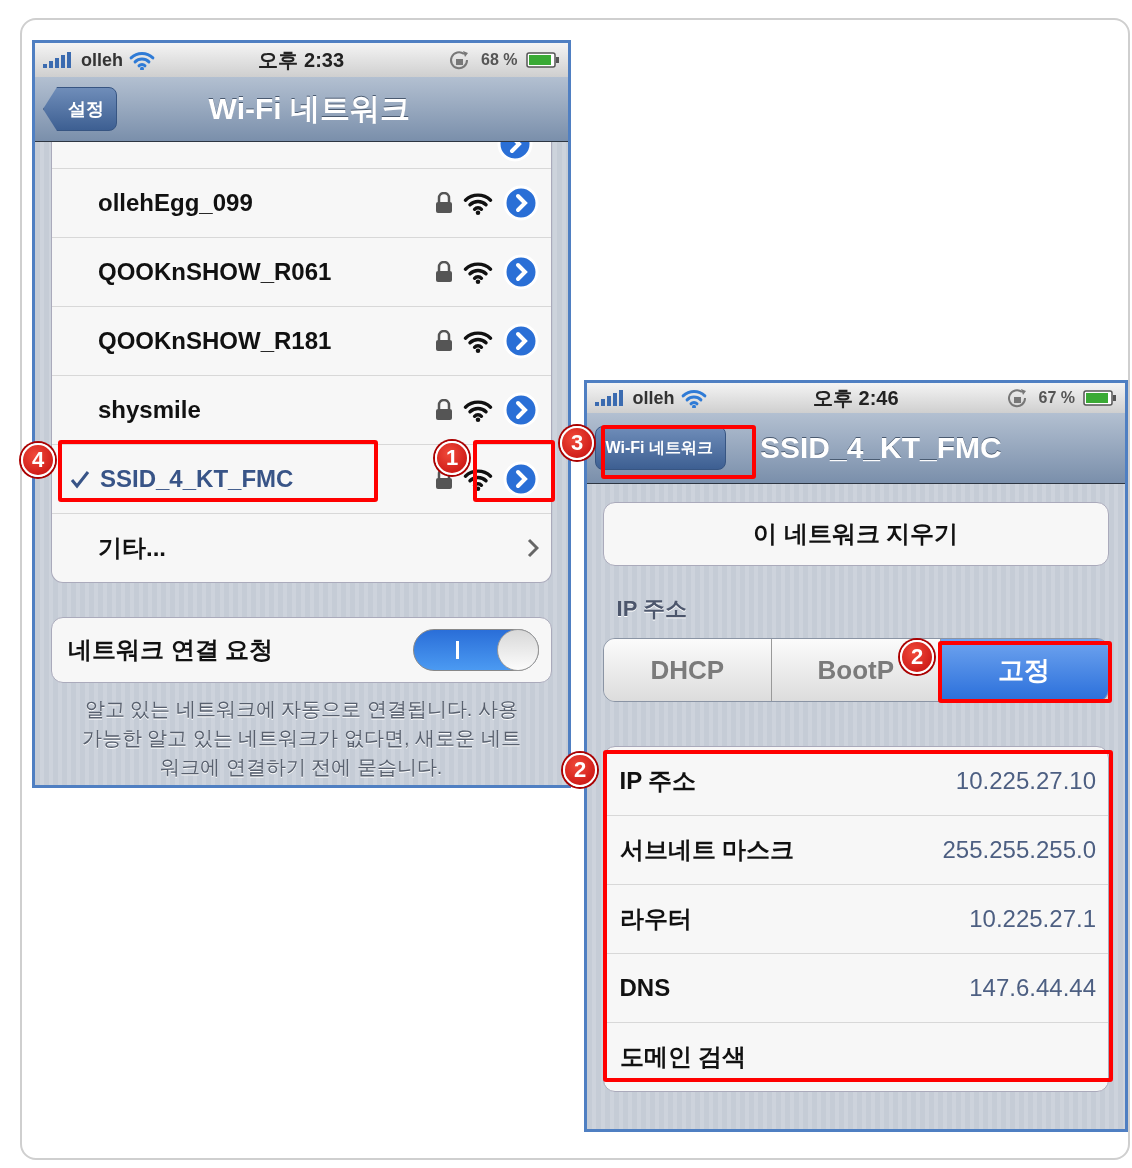 This screenshot has width=1132, height=1168. Describe the element at coordinates (215, 272) in the screenshot. I see `network-name: QOOKnSHOW_R061` at that location.